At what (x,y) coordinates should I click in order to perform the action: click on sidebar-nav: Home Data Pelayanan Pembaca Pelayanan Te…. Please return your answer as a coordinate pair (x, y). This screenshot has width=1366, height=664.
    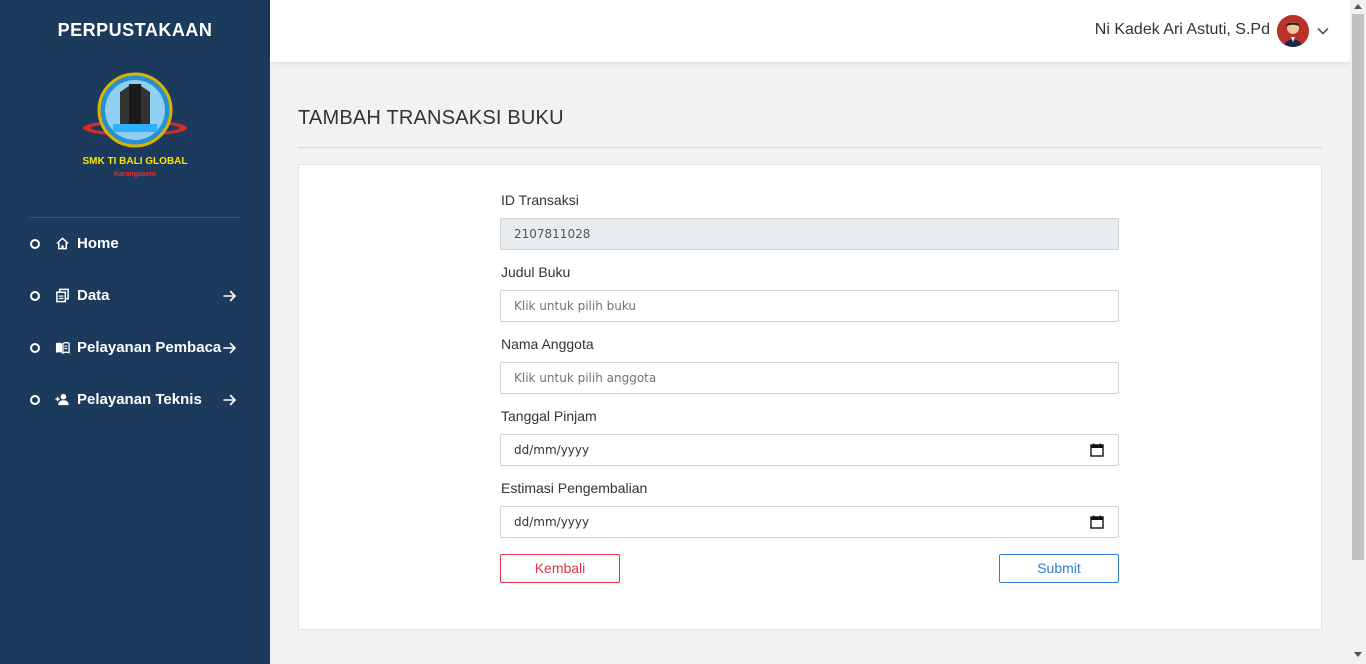
    Looking at the image, I should click on (135, 322).